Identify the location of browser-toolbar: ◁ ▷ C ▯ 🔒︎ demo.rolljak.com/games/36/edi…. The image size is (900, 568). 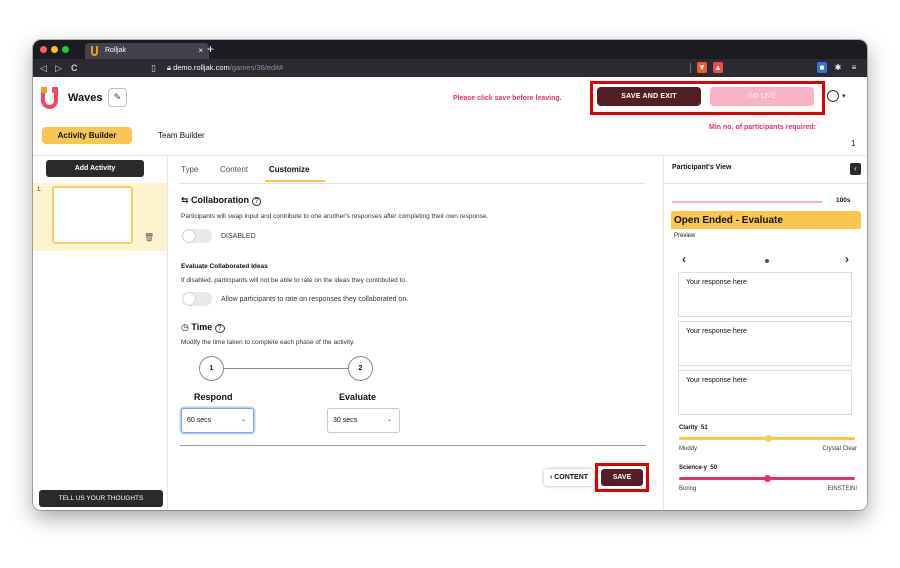
(450, 68).